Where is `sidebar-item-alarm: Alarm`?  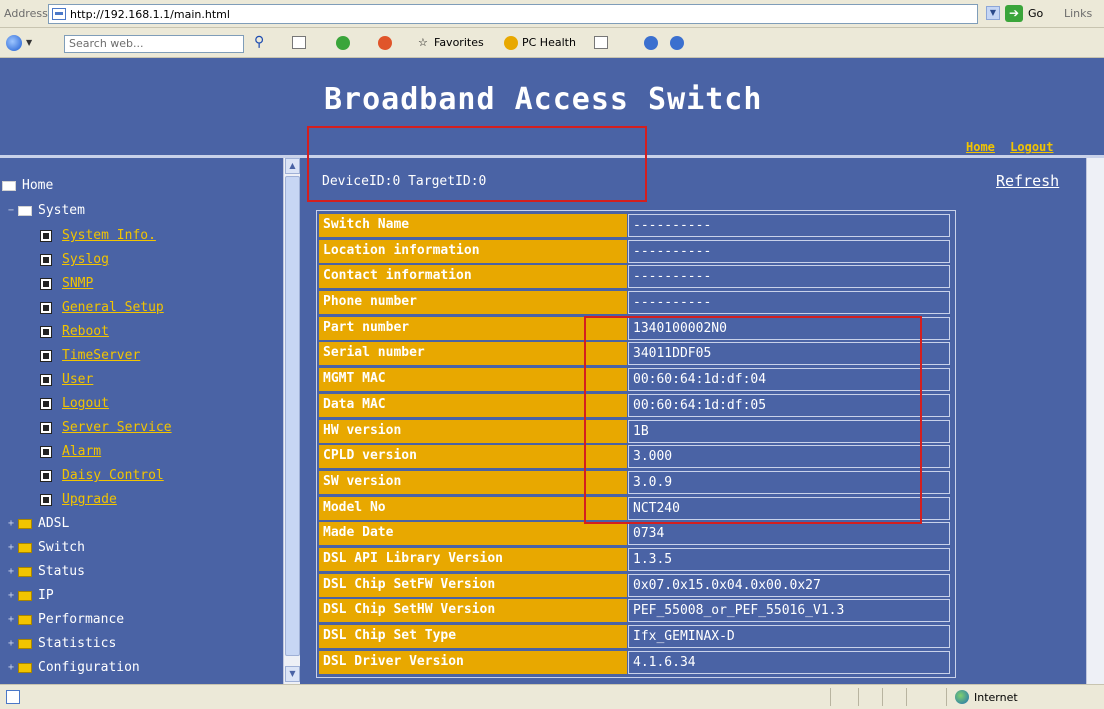 sidebar-item-alarm: Alarm is located at coordinates (70, 451).